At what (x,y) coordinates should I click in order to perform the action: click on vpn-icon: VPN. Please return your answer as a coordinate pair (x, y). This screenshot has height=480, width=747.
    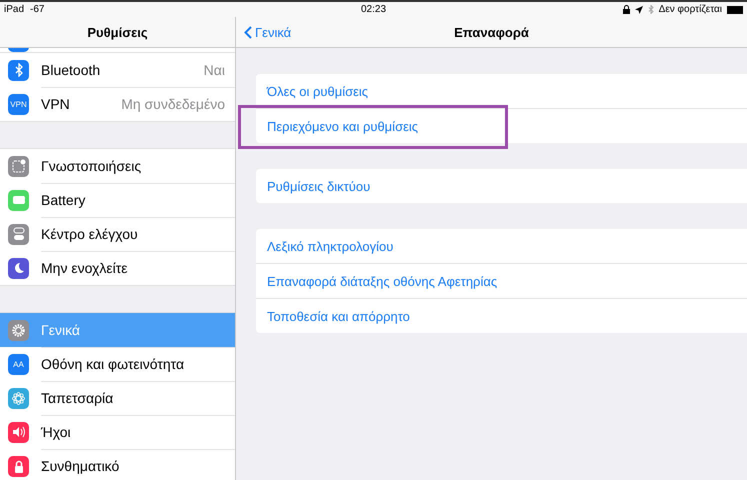
    Looking at the image, I should click on (18, 104).